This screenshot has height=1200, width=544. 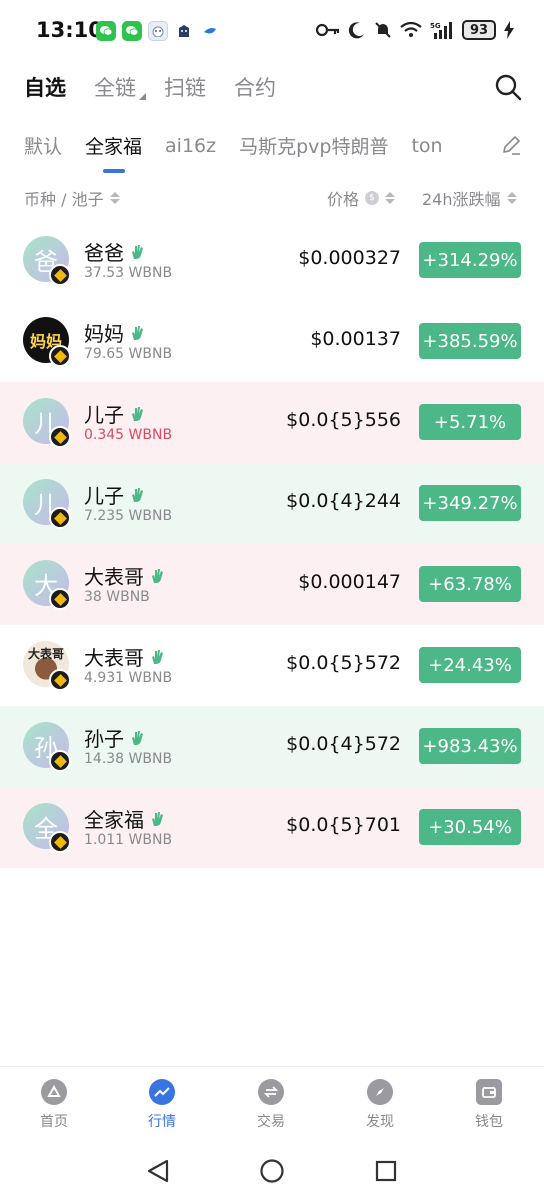 I want to click on token-row: 大表哥 大表哥 4.931 WBNB $0.0{5}572 +24.43%, so click(x=272, y=665).